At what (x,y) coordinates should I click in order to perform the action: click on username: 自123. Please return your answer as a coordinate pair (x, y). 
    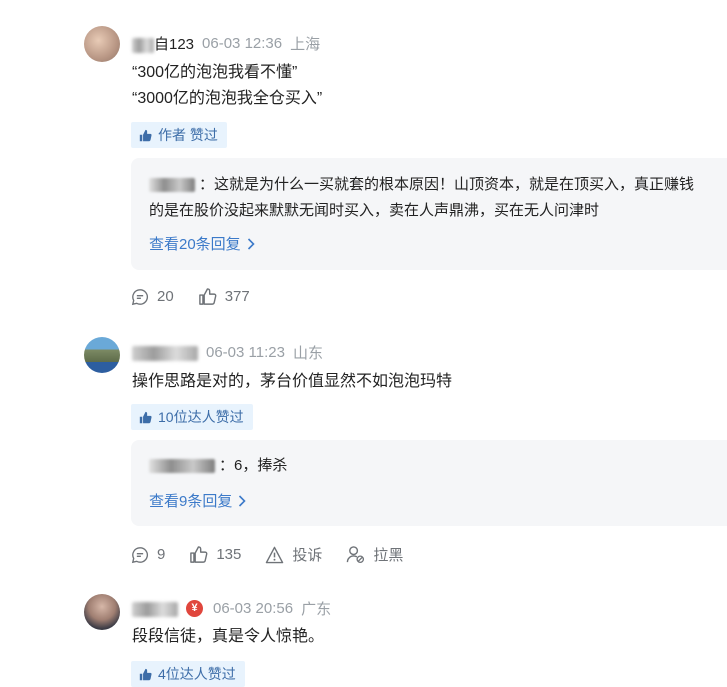
    Looking at the image, I should click on (163, 43).